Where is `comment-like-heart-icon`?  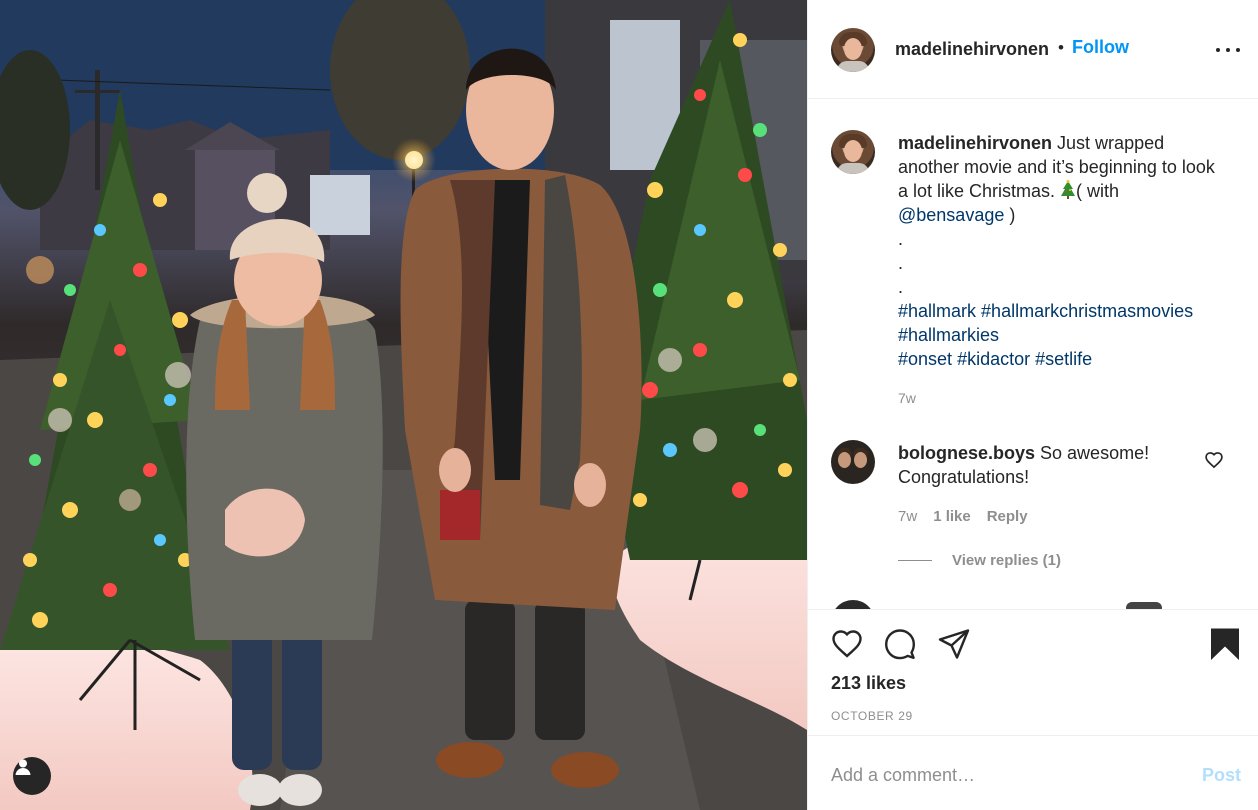
comment-like-heart-icon is located at coordinates (1214, 460).